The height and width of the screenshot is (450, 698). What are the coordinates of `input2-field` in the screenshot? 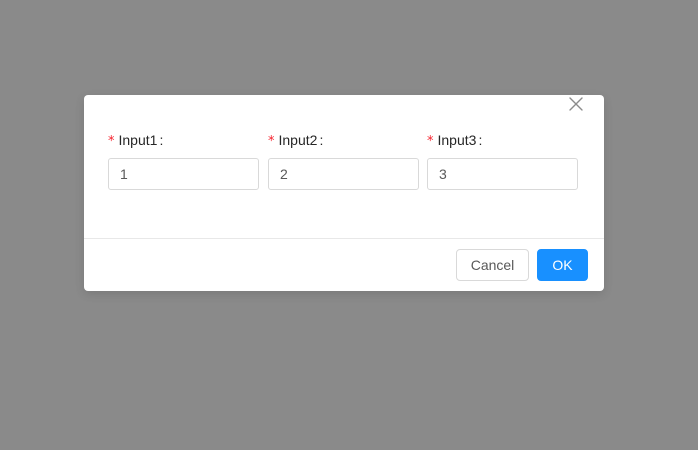 It's located at (343, 174).